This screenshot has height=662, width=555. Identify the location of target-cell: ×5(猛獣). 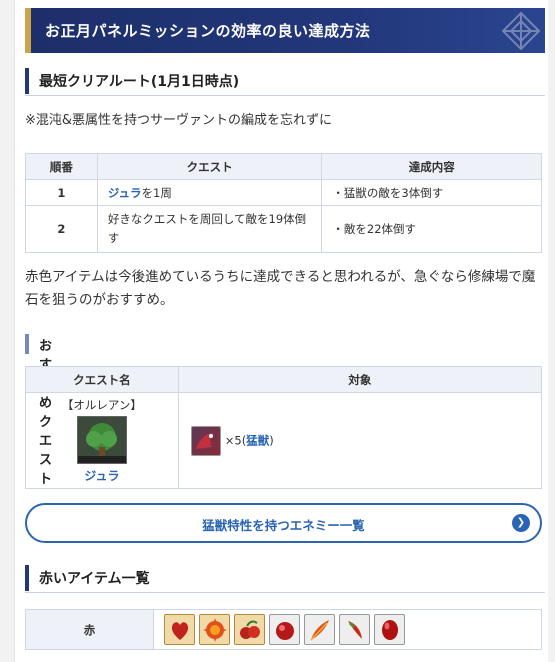
(360, 440).